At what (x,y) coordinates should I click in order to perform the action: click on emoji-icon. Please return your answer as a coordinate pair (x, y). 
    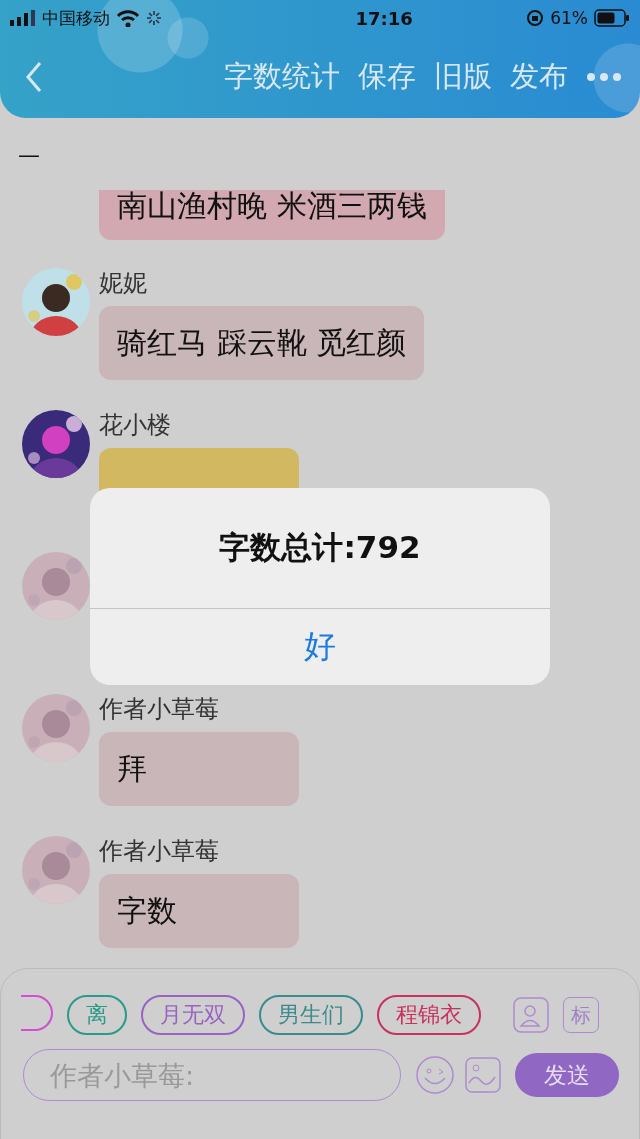
    Looking at the image, I should click on (435, 1075).